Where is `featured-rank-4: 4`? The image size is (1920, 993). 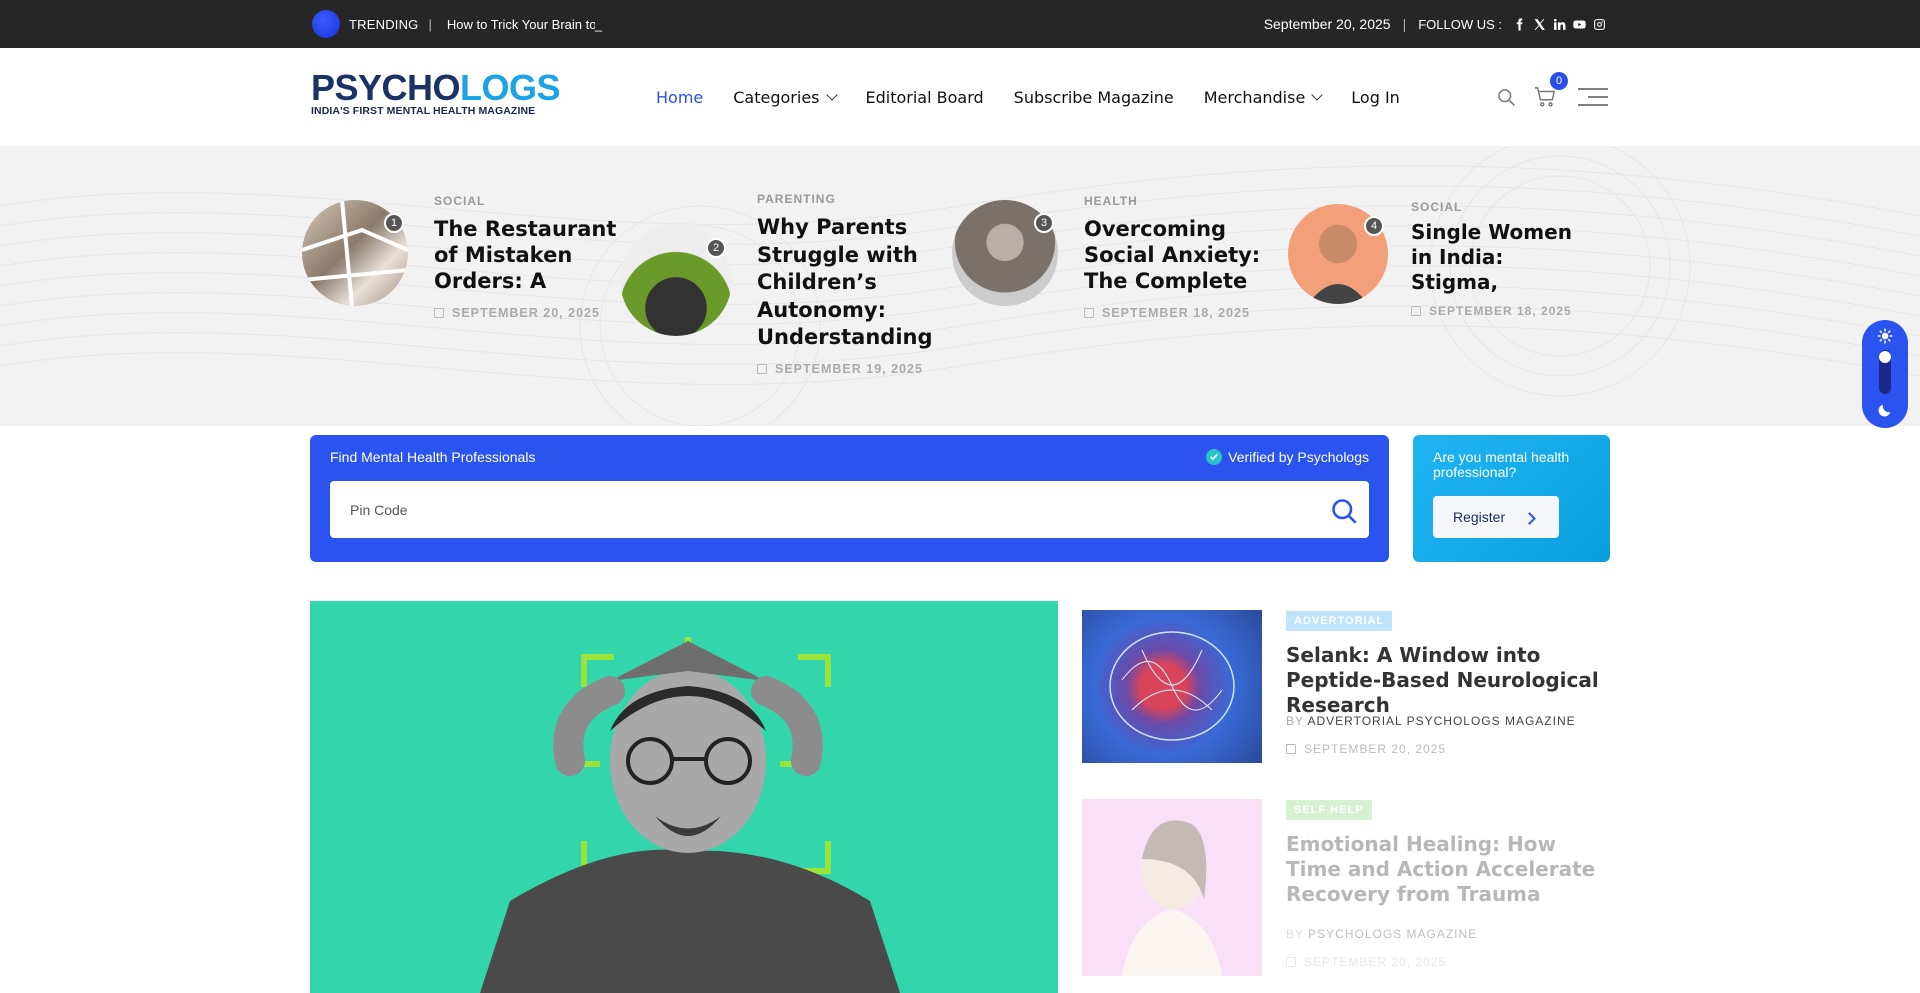
featured-rank-4: 4 is located at coordinates (1374, 226).